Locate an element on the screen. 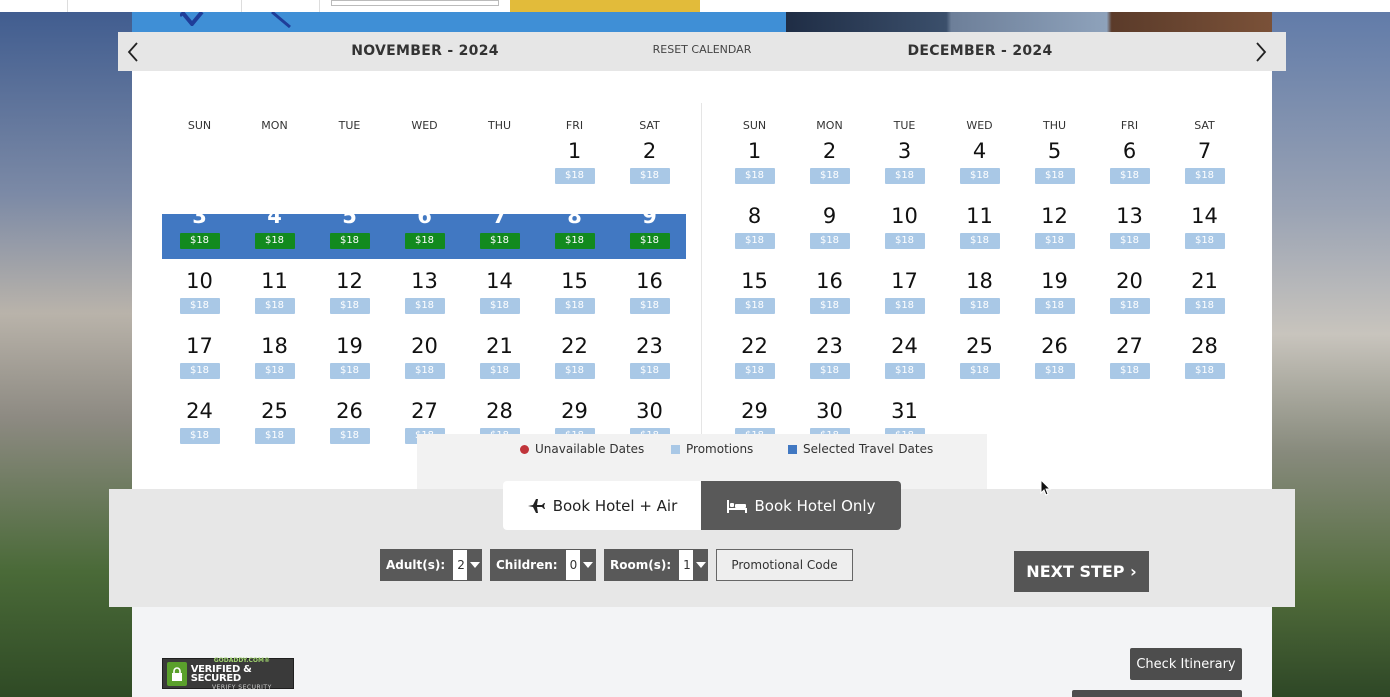 Image resolution: width=1390 pixels, height=697 pixels. header-search-input is located at coordinates (415, 3).